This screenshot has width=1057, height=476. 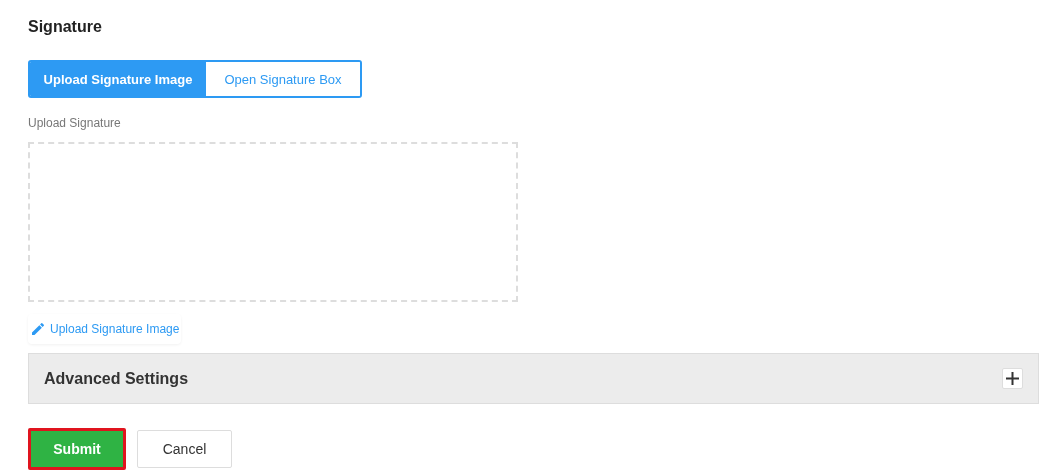 I want to click on cancel-button: Cancel, so click(x=184, y=449).